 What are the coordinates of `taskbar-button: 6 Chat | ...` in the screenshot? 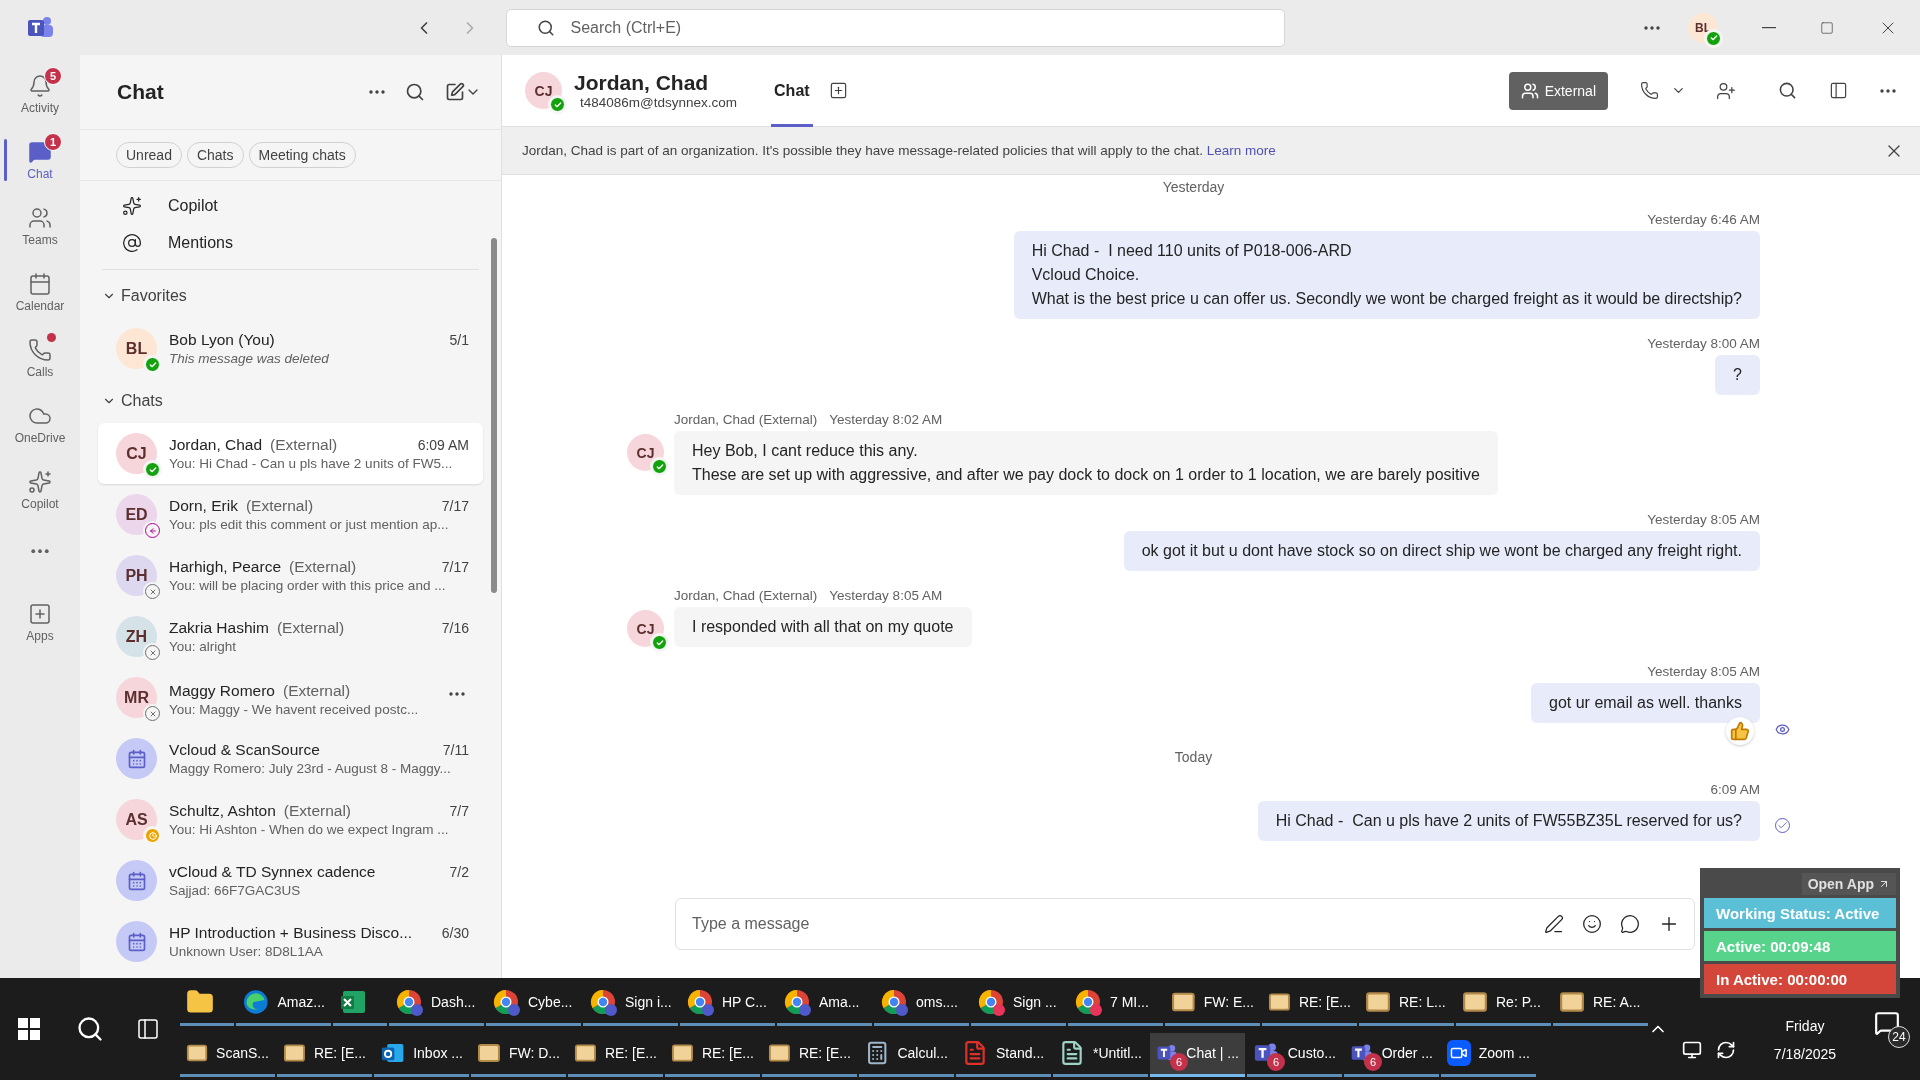 It's located at (1197, 1054).